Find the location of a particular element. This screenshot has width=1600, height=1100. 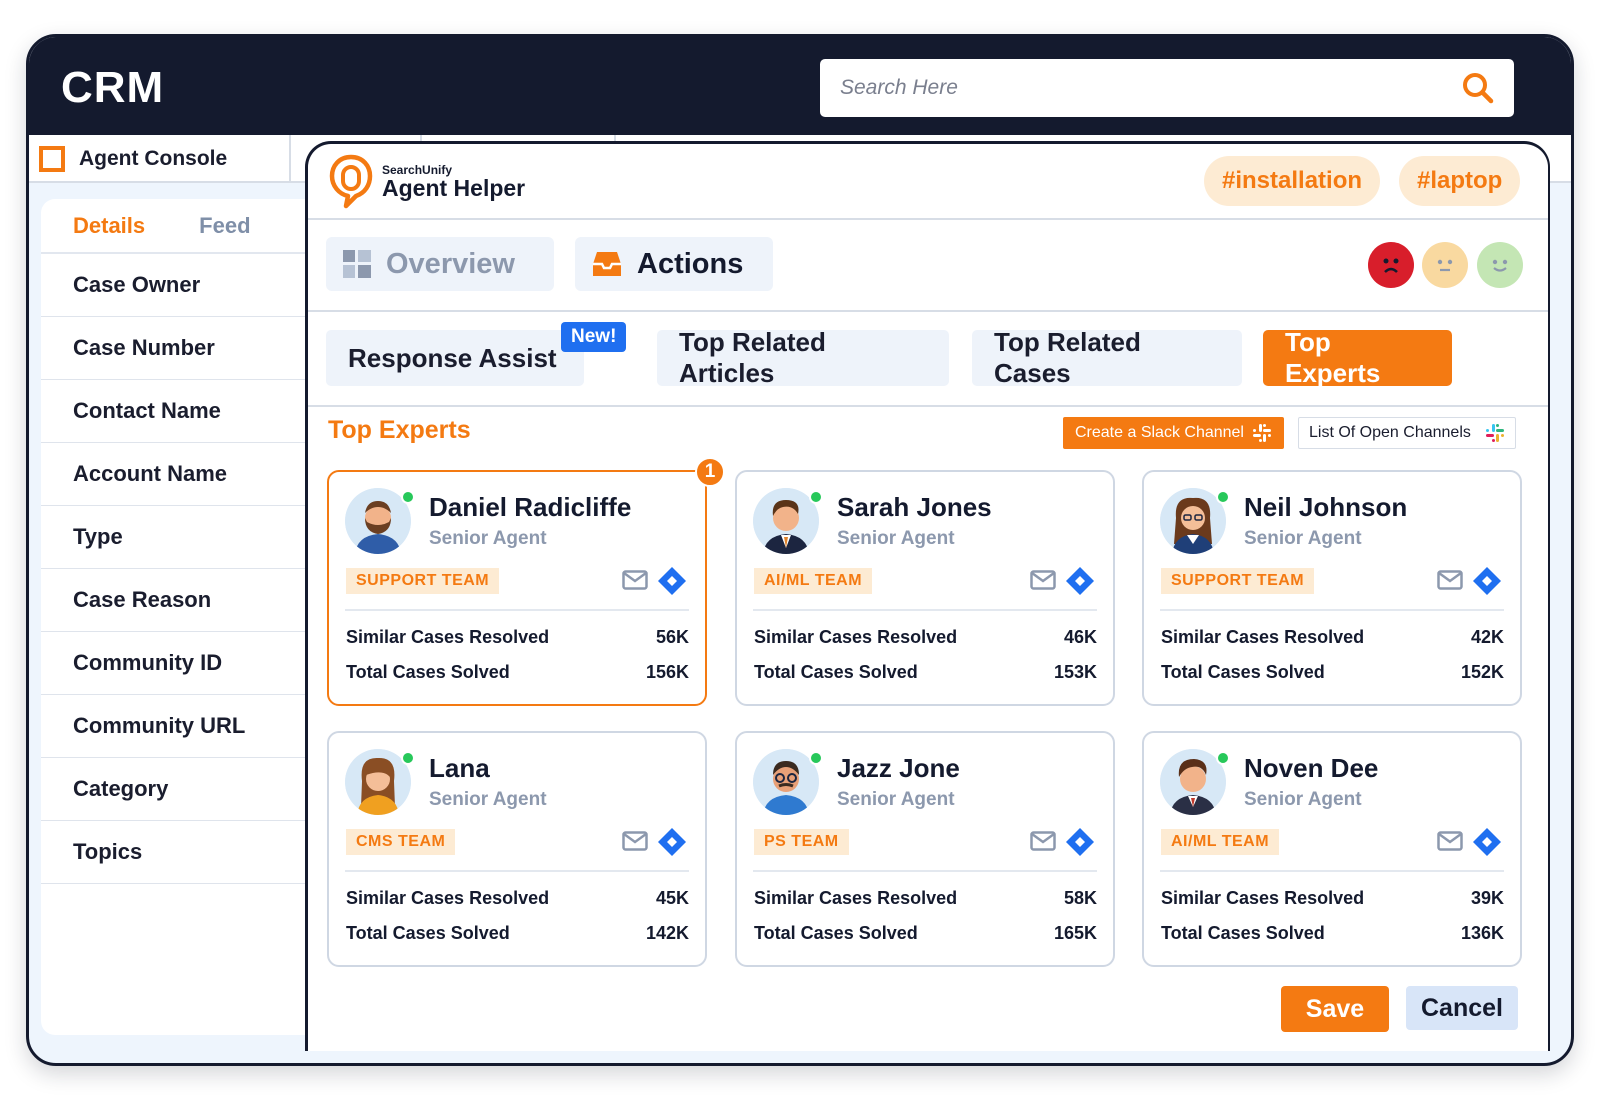

open-channels-label: List Of Open Channels is located at coordinates (1390, 432).